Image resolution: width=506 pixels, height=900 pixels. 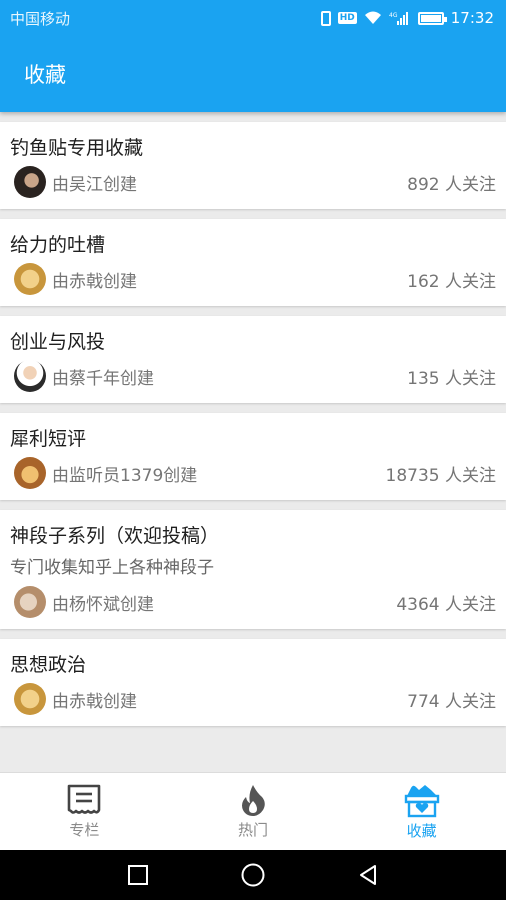 What do you see at coordinates (393, 15) in the screenshot?
I see `network-type: 4G` at bounding box center [393, 15].